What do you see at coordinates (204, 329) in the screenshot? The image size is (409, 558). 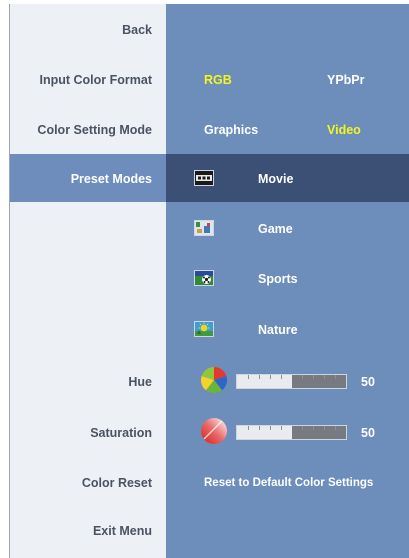 I see `nature-icon` at bounding box center [204, 329].